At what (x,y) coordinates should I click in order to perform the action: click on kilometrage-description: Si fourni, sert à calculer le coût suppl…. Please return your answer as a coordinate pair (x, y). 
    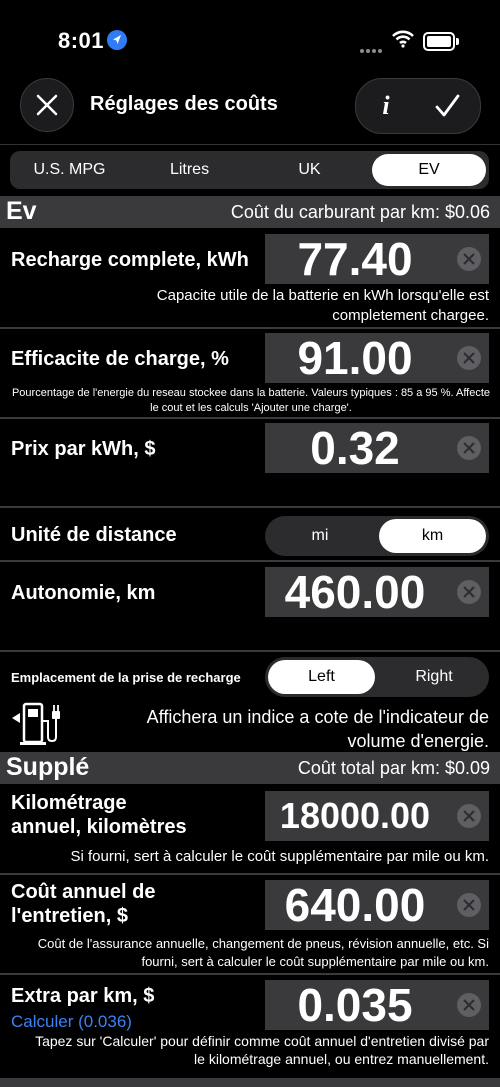
    Looking at the image, I should click on (279, 856).